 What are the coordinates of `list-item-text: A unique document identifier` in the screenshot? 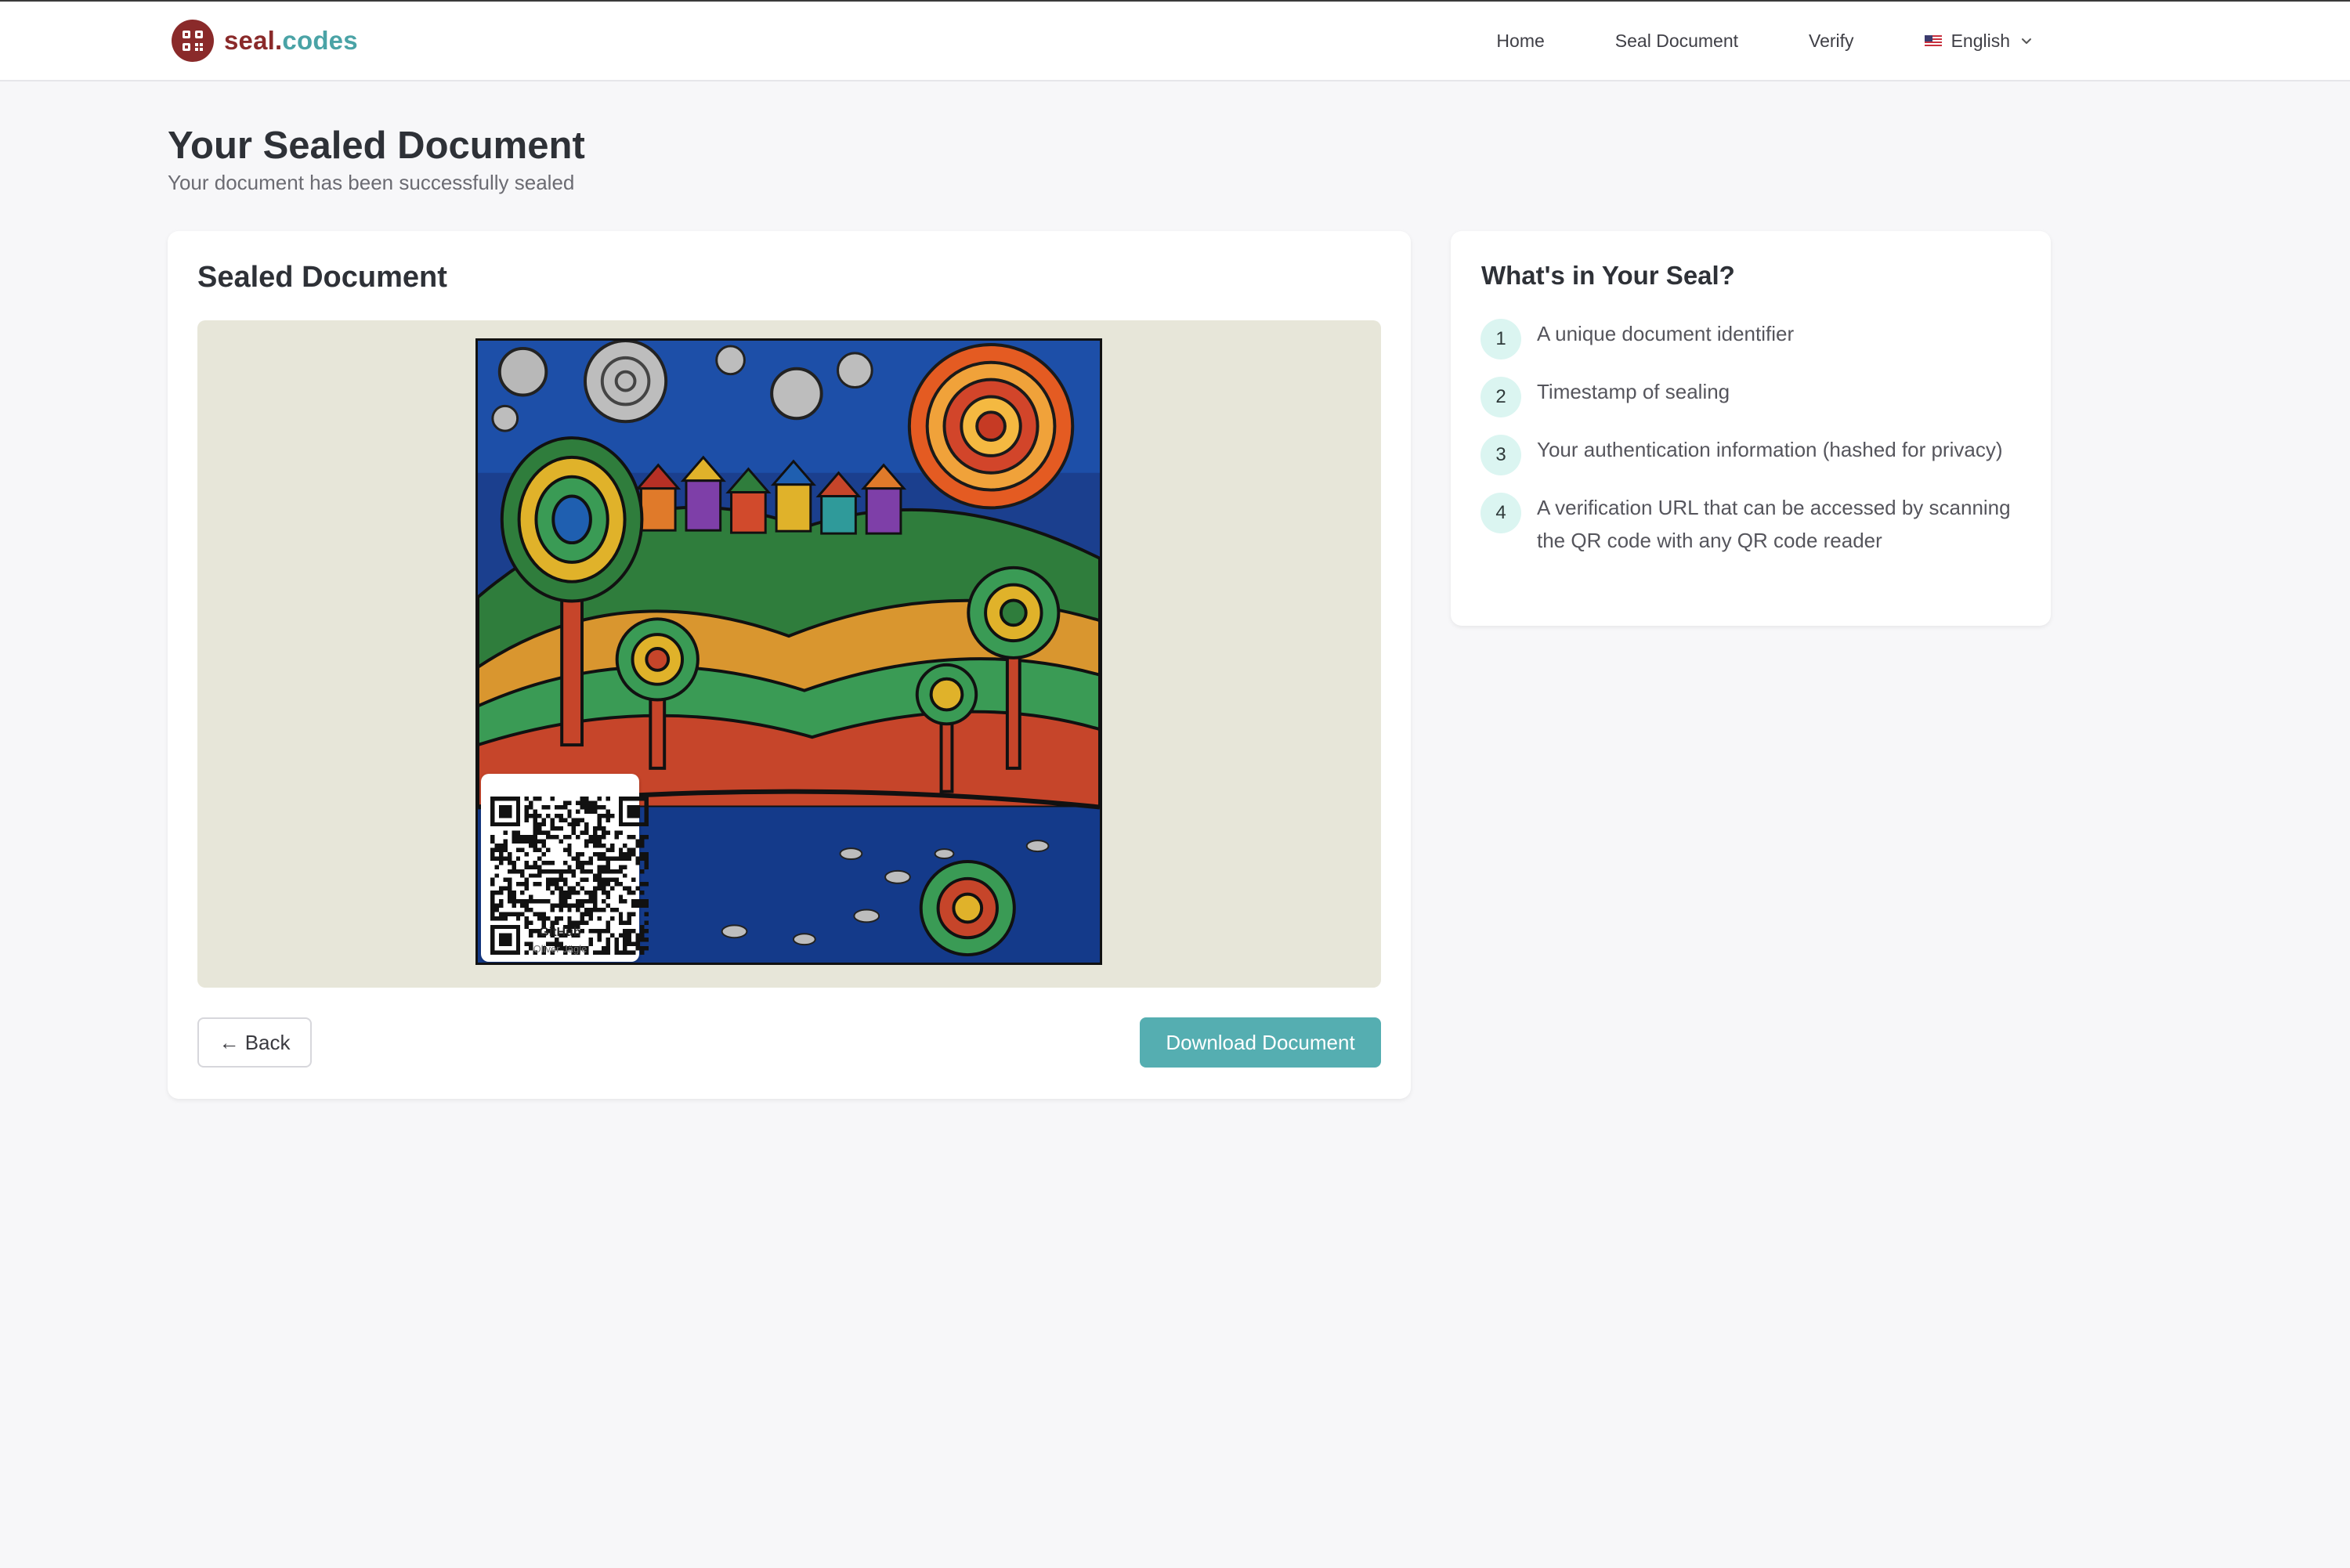 It's located at (1666, 333).